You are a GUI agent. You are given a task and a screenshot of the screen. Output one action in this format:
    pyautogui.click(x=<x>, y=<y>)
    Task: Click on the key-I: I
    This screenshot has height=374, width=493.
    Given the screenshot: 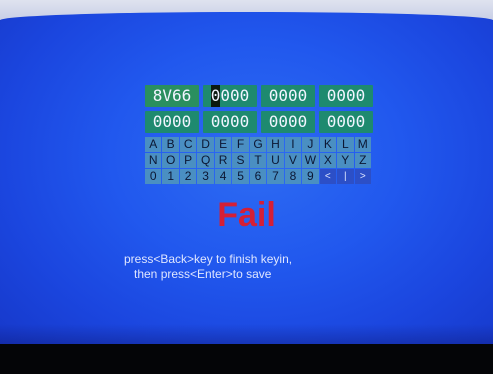 What is the action you would take?
    pyautogui.click(x=293, y=144)
    